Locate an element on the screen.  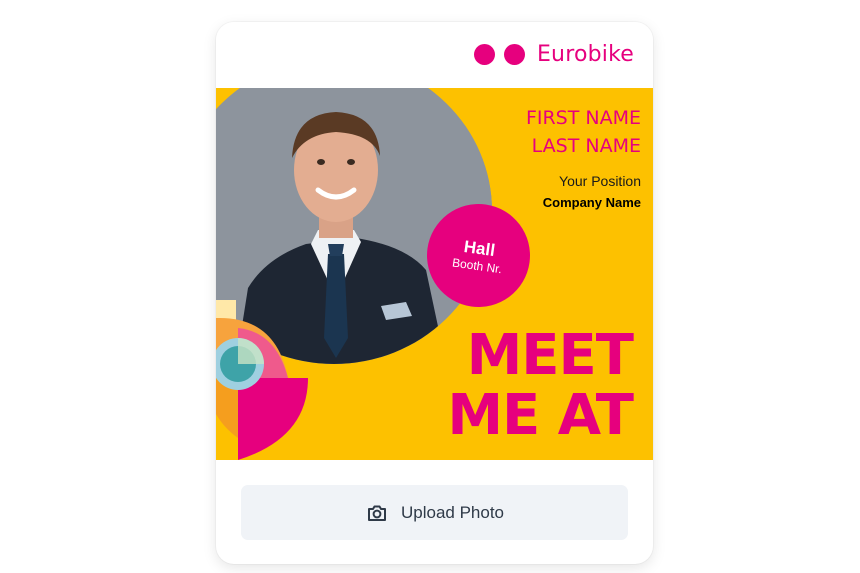
company-name: Company Name is located at coordinates (591, 202).